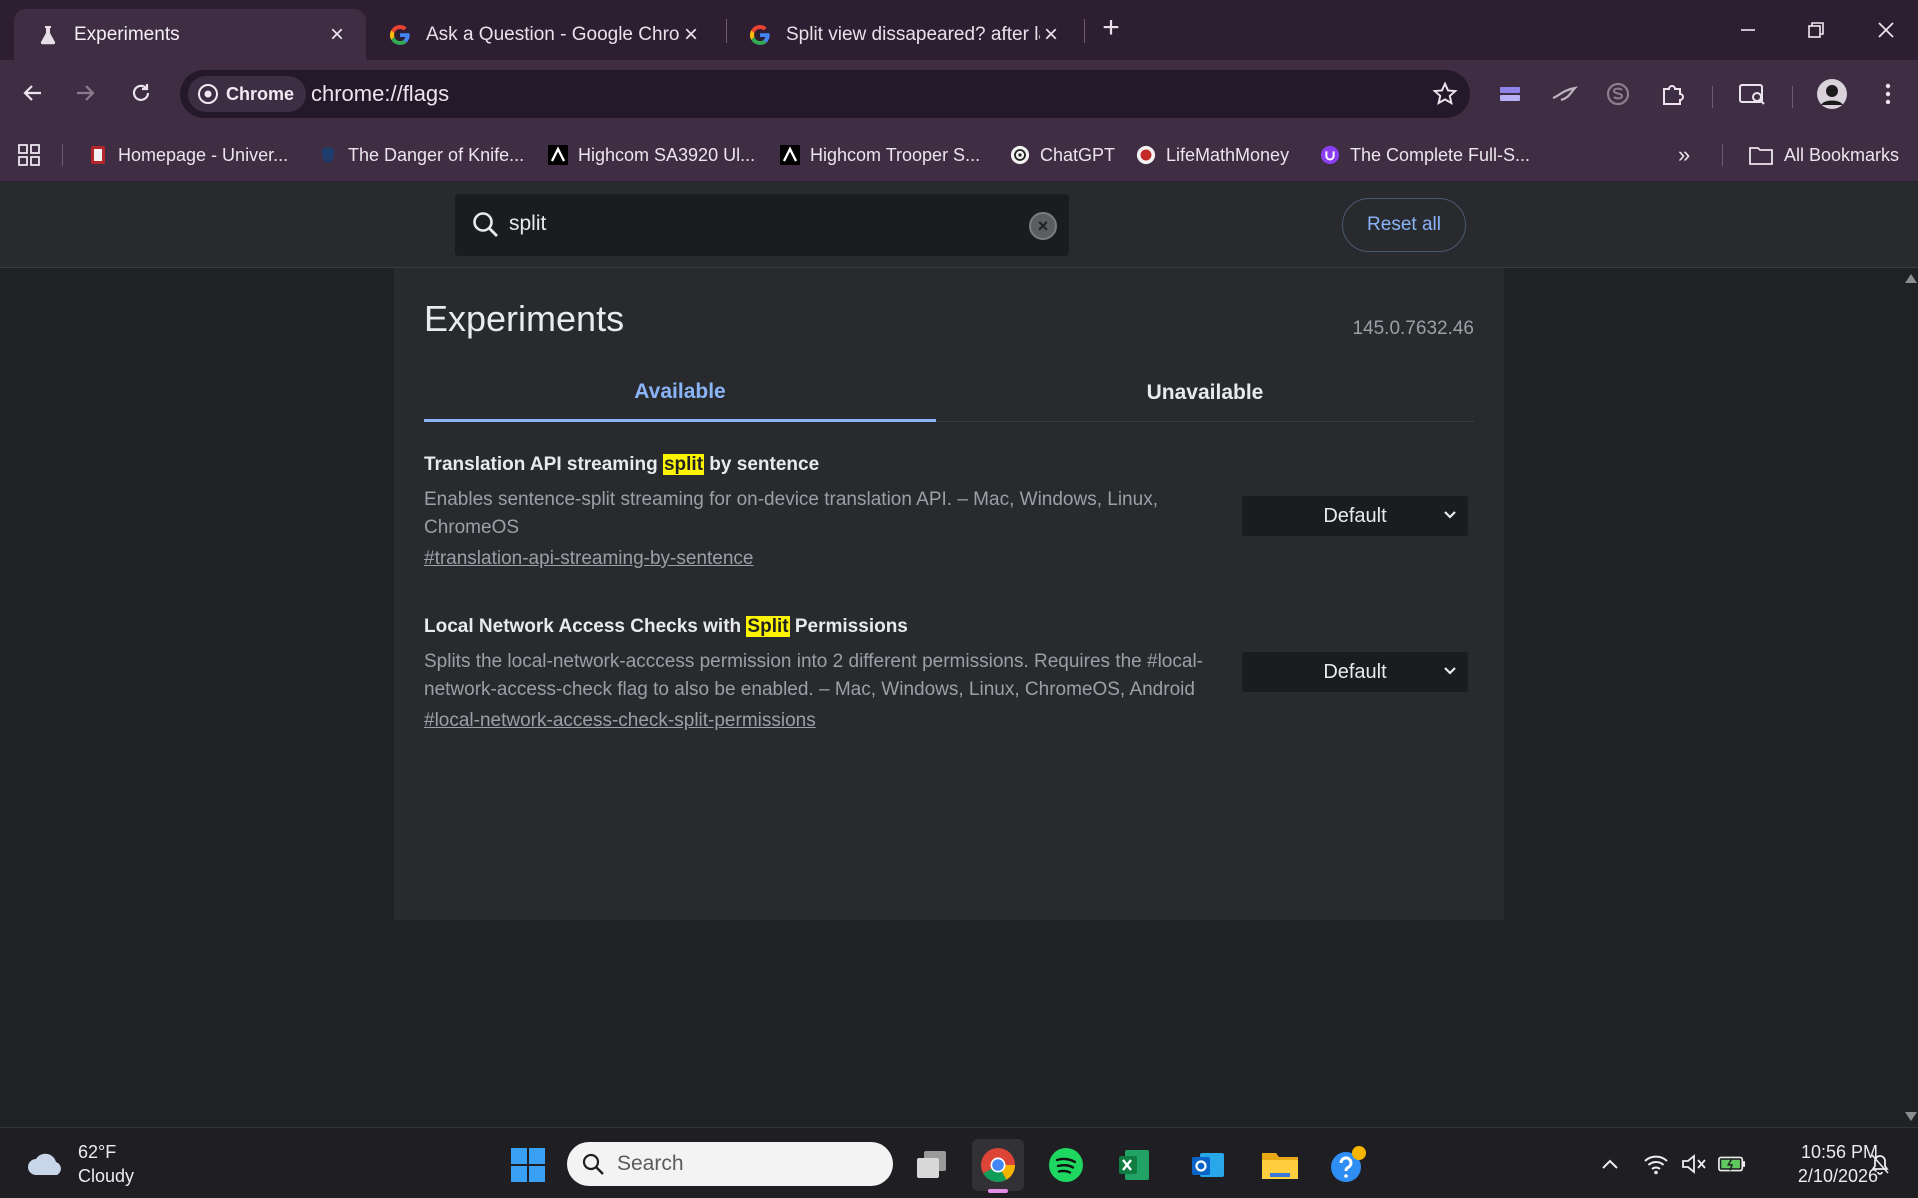 This screenshot has height=1198, width=1918. I want to click on reset-all-button: Reset all, so click(1404, 225).